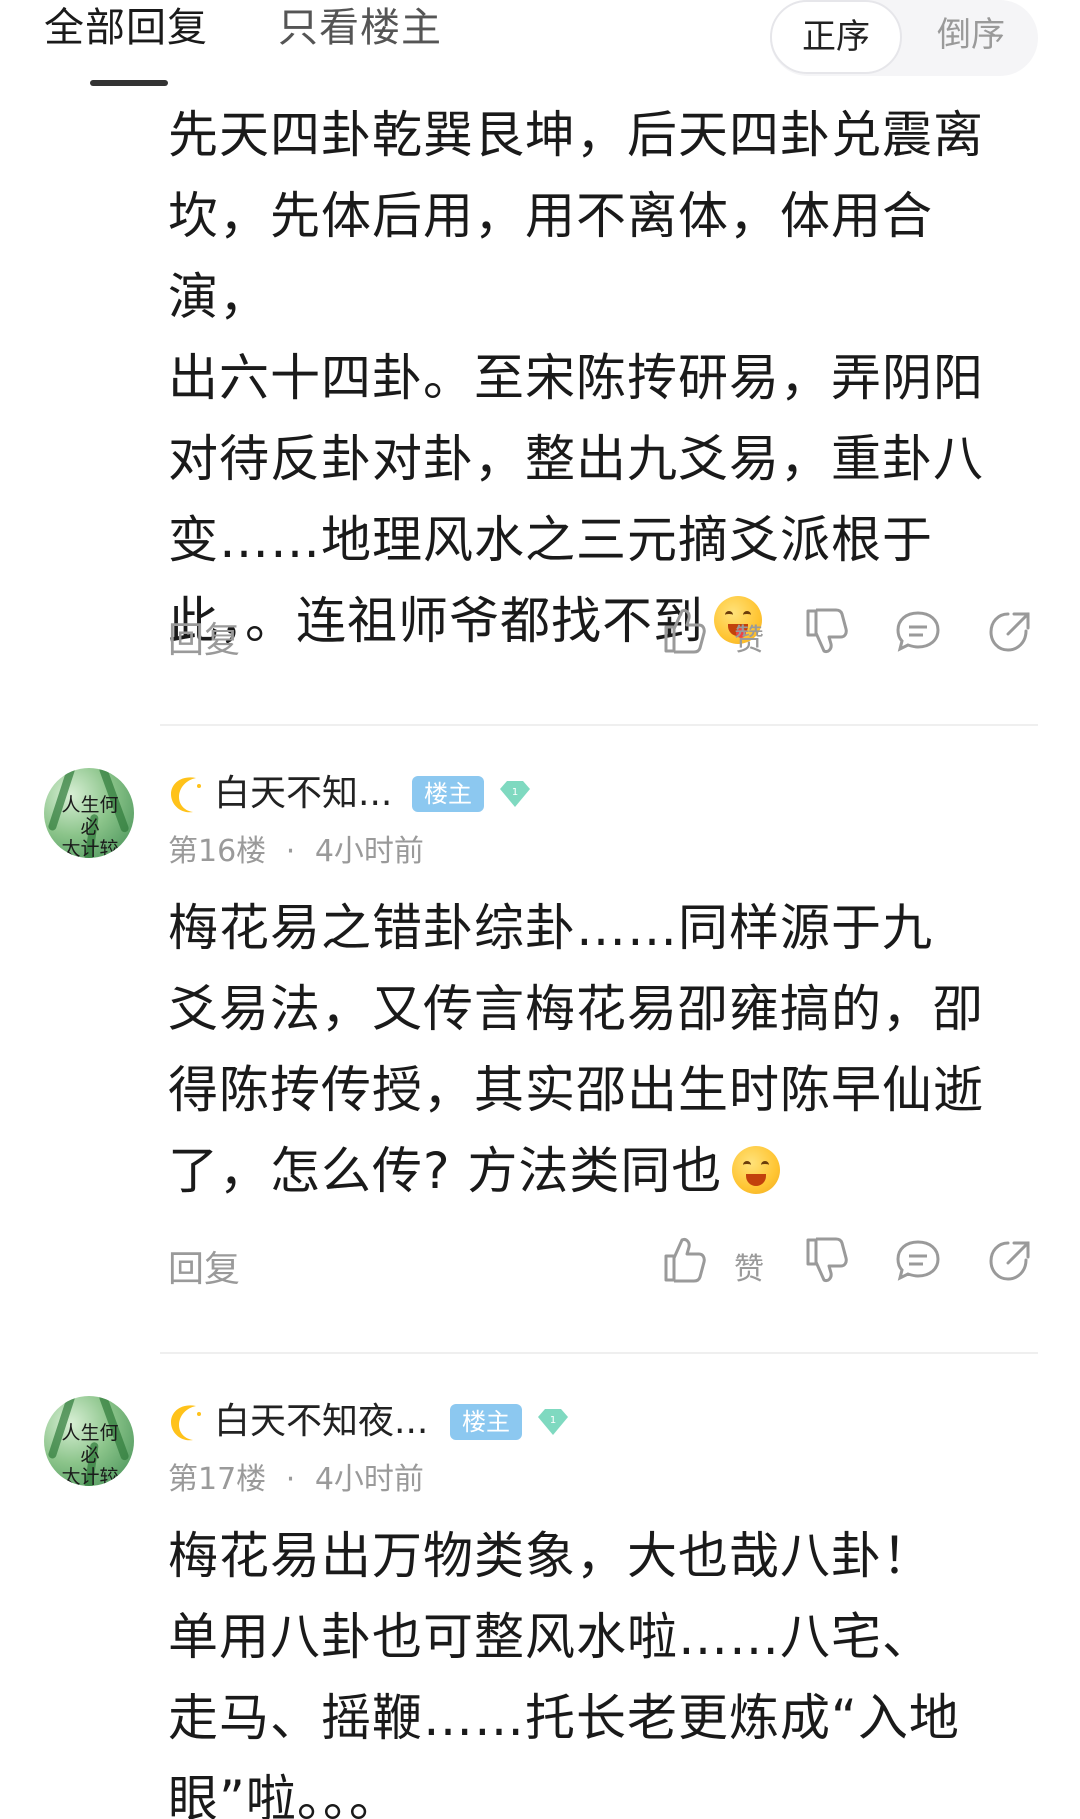 The height and width of the screenshot is (1819, 1080). Describe the element at coordinates (576, 135) in the screenshot. I see `comment-line: 先天四卦乾巽艮坤，后天四卦兑震离` at that location.